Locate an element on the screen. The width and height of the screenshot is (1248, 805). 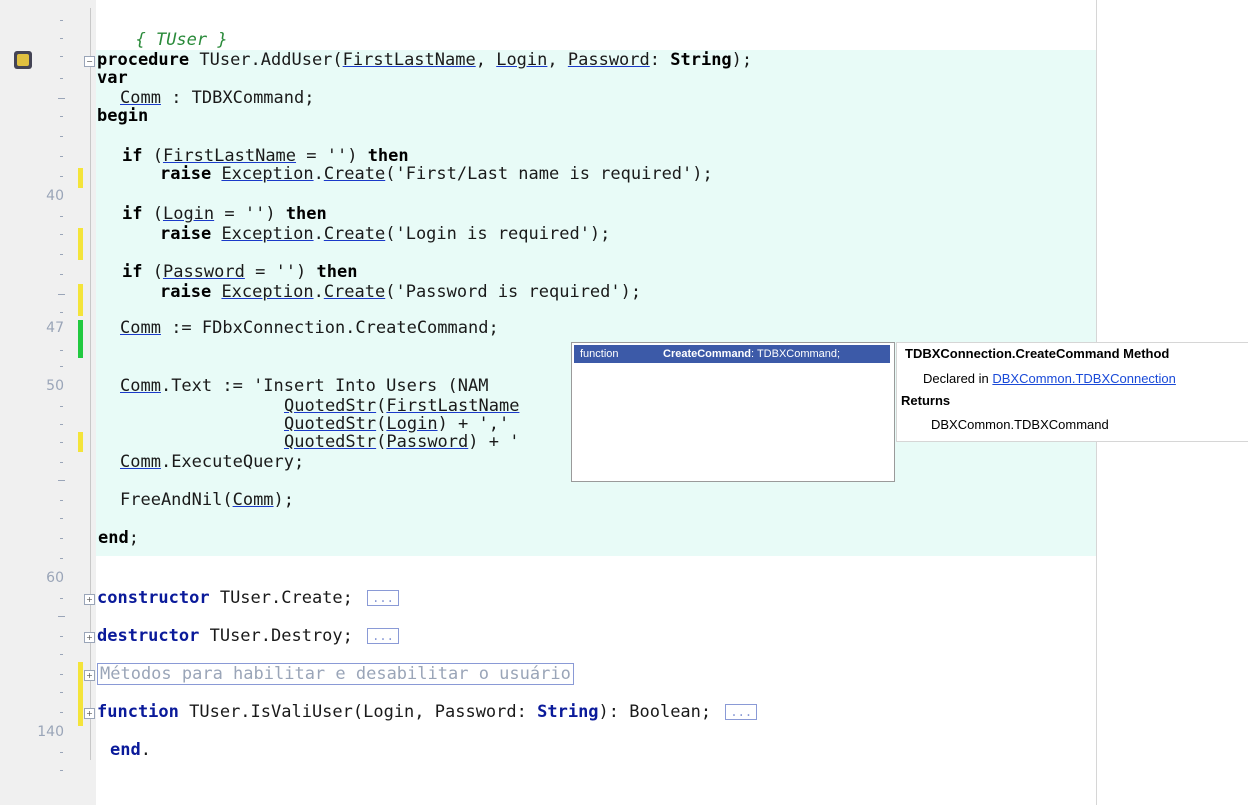
keyword: constructor is located at coordinates (153, 598).